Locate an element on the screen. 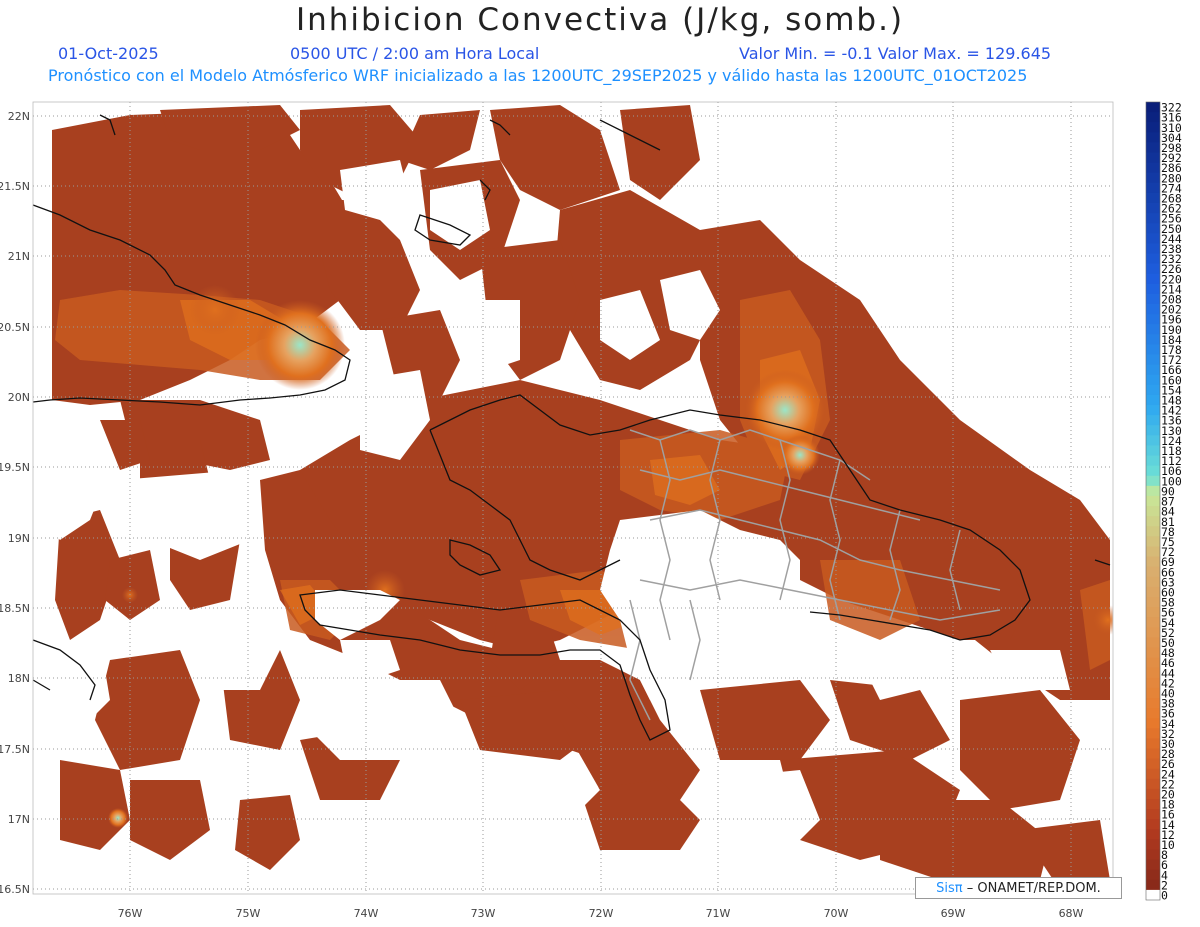 Image resolution: width=1200 pixels, height=927 pixels. lon-label: 72W is located at coordinates (601, 913).